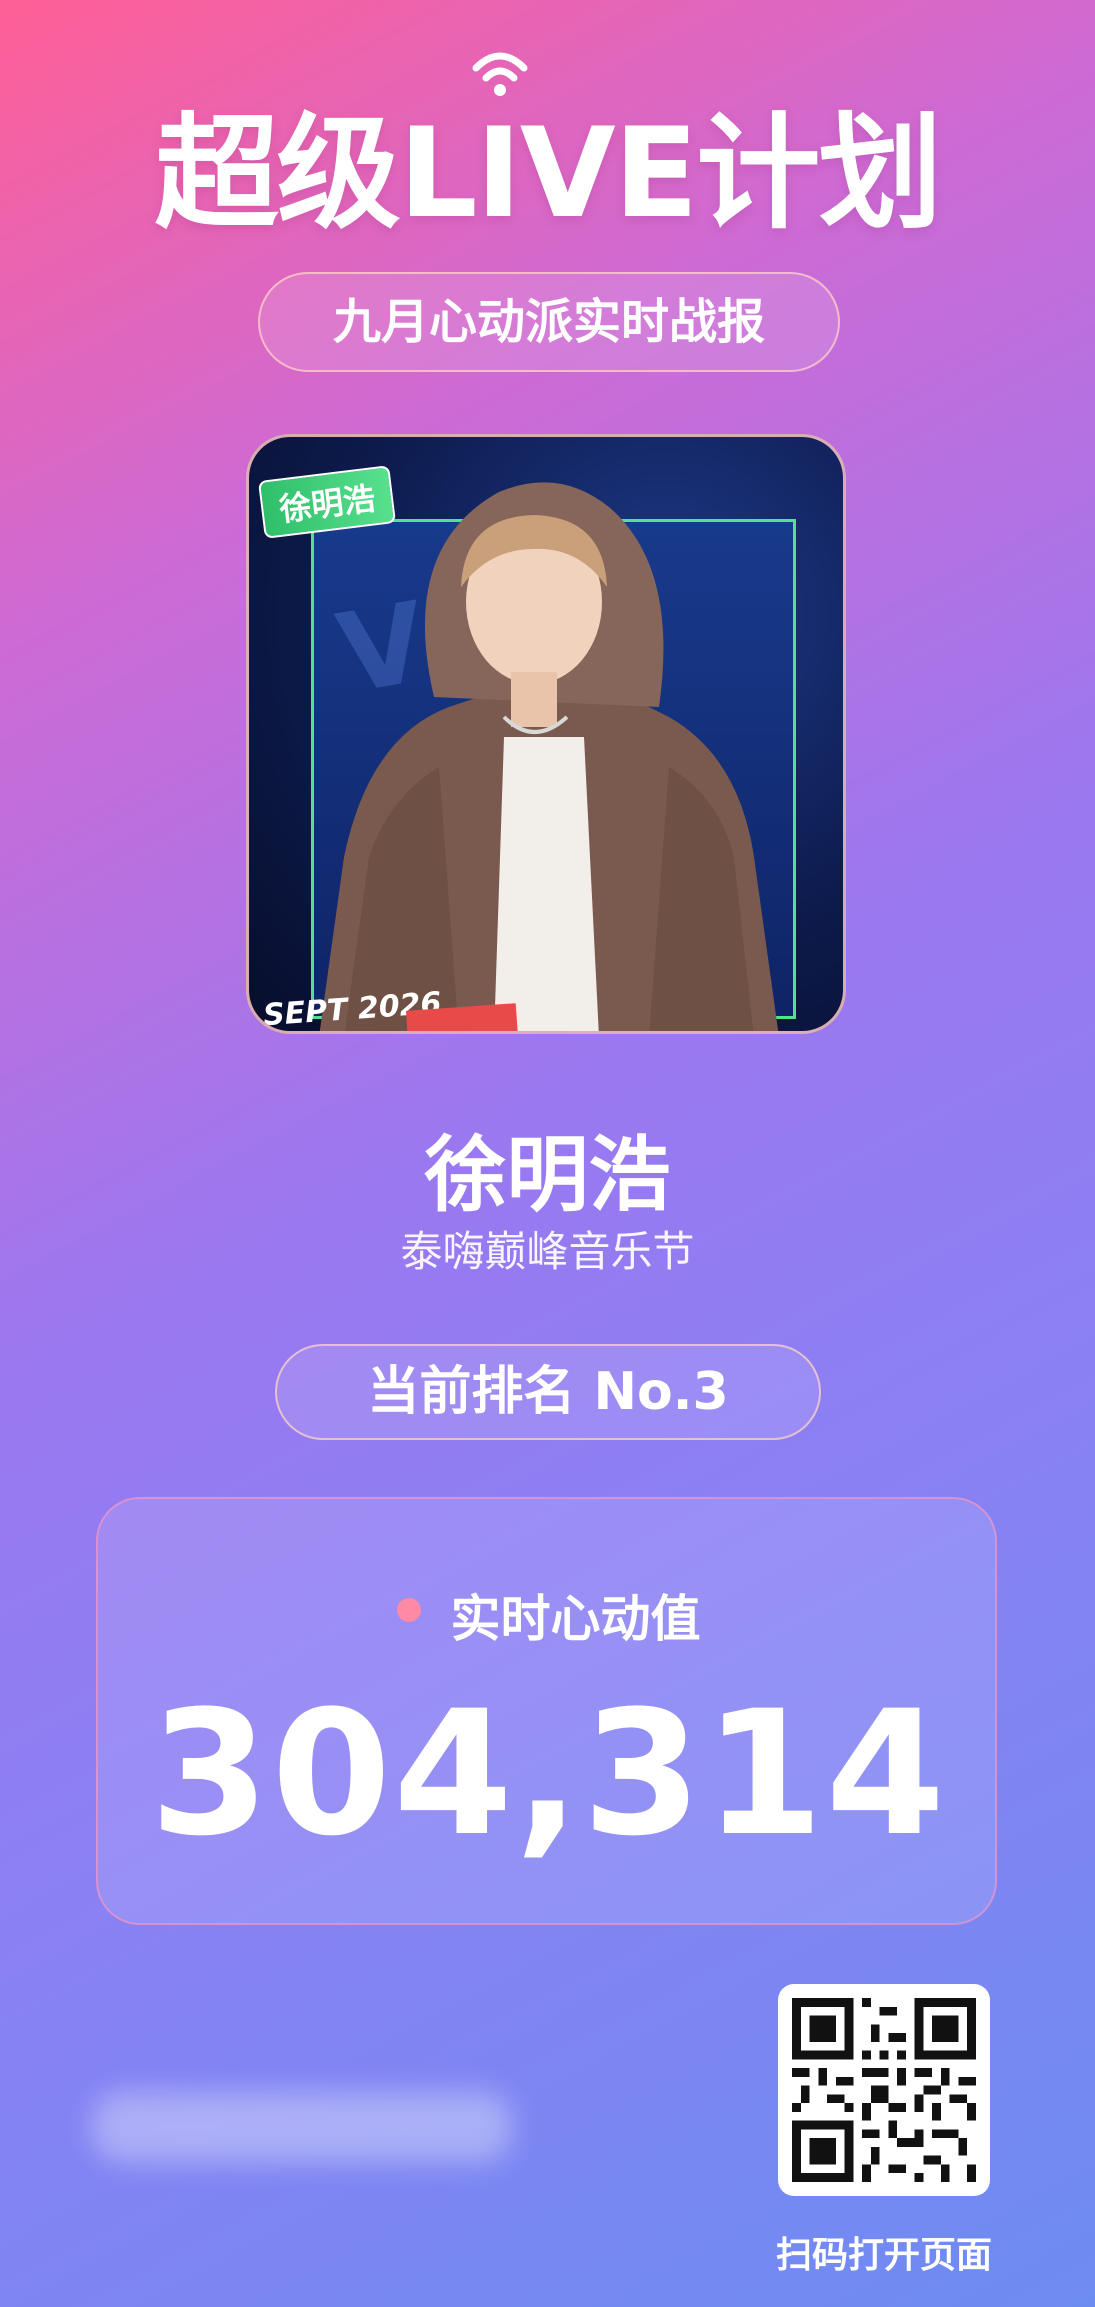 This screenshot has width=1095, height=2307. I want to click on current-rank-pill: 当前排名 No.3, so click(548, 1392).